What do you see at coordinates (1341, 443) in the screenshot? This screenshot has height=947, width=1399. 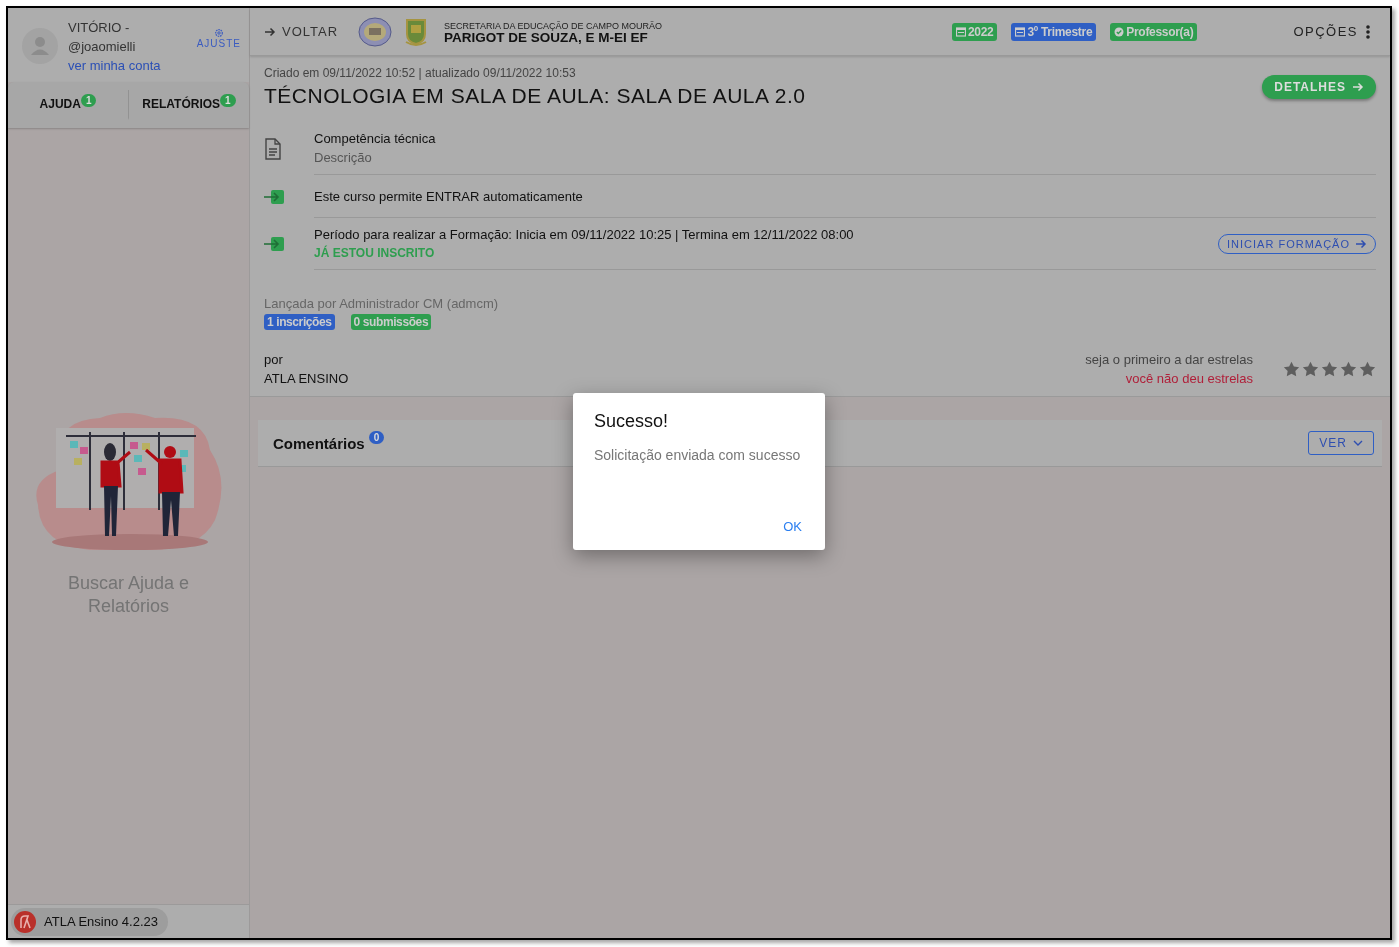 I see `view-button: VER` at bounding box center [1341, 443].